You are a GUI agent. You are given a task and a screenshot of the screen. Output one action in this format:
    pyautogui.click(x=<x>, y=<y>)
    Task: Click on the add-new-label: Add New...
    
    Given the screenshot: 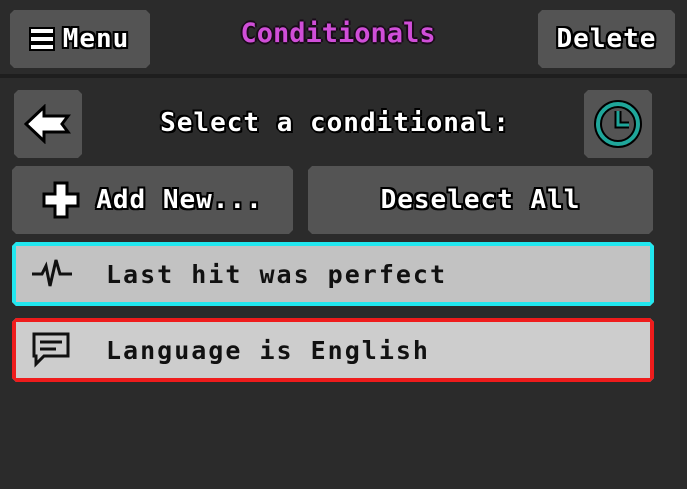 What is the action you would take?
    pyautogui.click(x=179, y=200)
    